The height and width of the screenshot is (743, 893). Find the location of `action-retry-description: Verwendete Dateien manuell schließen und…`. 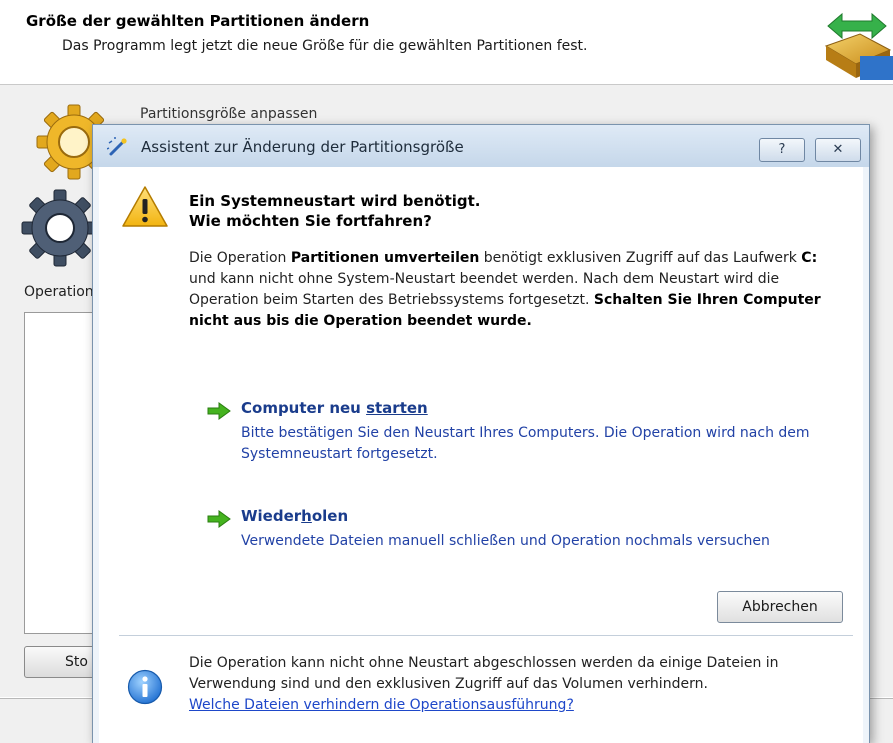

action-retry-description: Verwendete Dateien manuell schließen und… is located at coordinates (505, 541).